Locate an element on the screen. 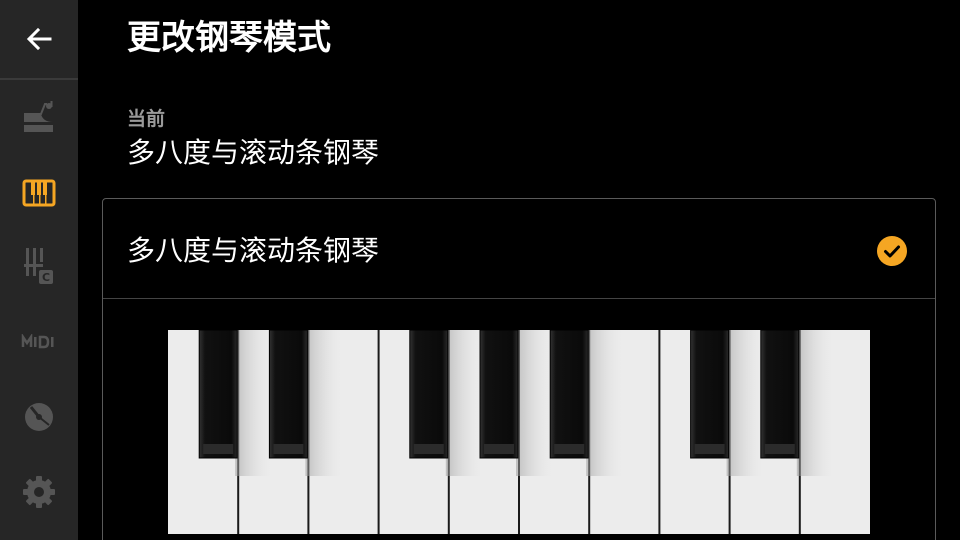  record-disc-icon is located at coordinates (39, 417).